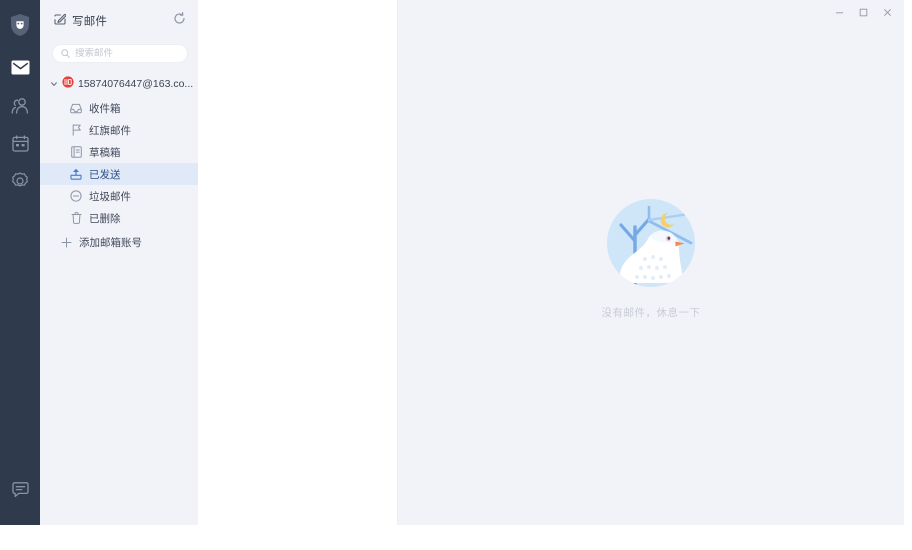 Image resolution: width=912 pixels, height=550 pixels. I want to click on rail-item-contacts, so click(20, 105).